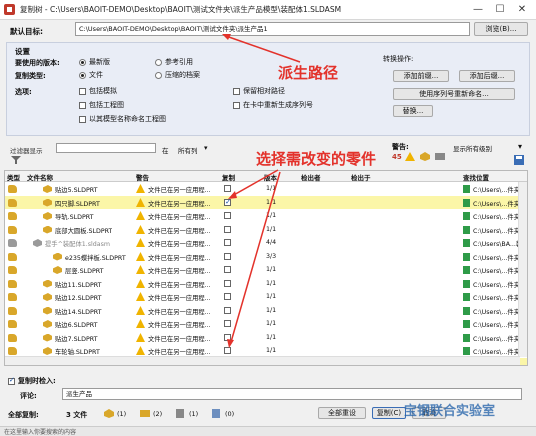  What do you see at coordinates (342, 413) in the screenshot?
I see `reset-all-button: 全部重设` at bounding box center [342, 413].